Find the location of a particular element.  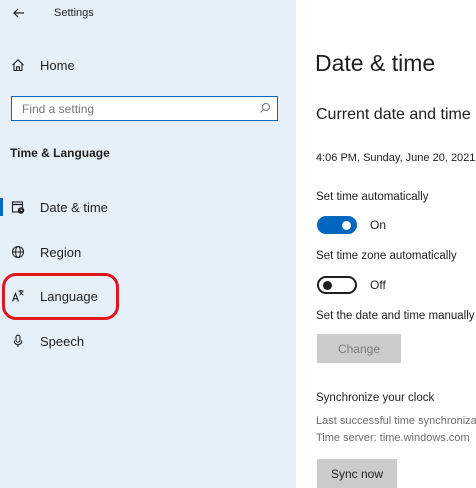

section-title-current: Current date and time is located at coordinates (393, 114).